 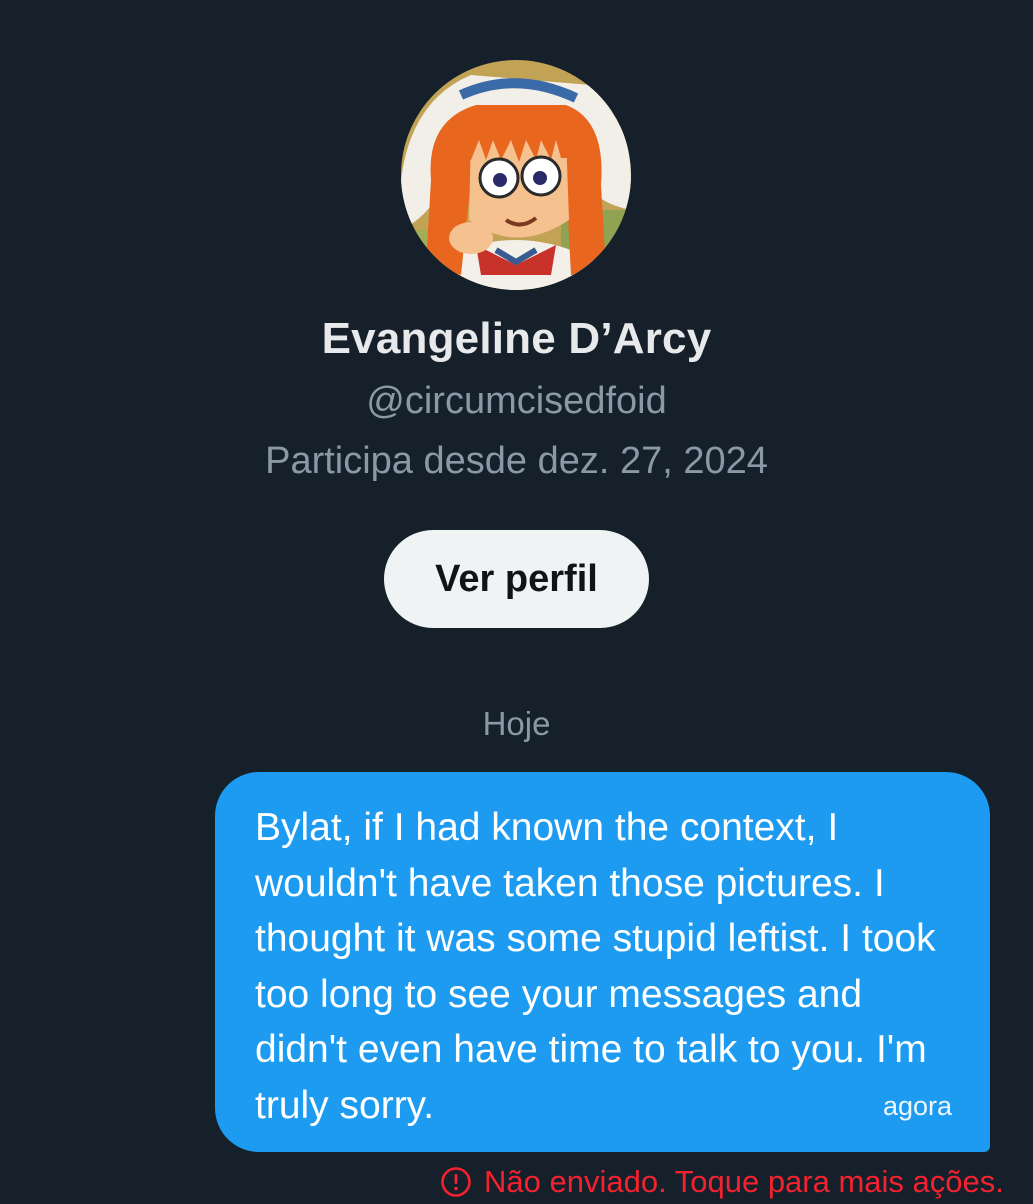 What do you see at coordinates (917, 1106) in the screenshot?
I see `message-timestamp: agora` at bounding box center [917, 1106].